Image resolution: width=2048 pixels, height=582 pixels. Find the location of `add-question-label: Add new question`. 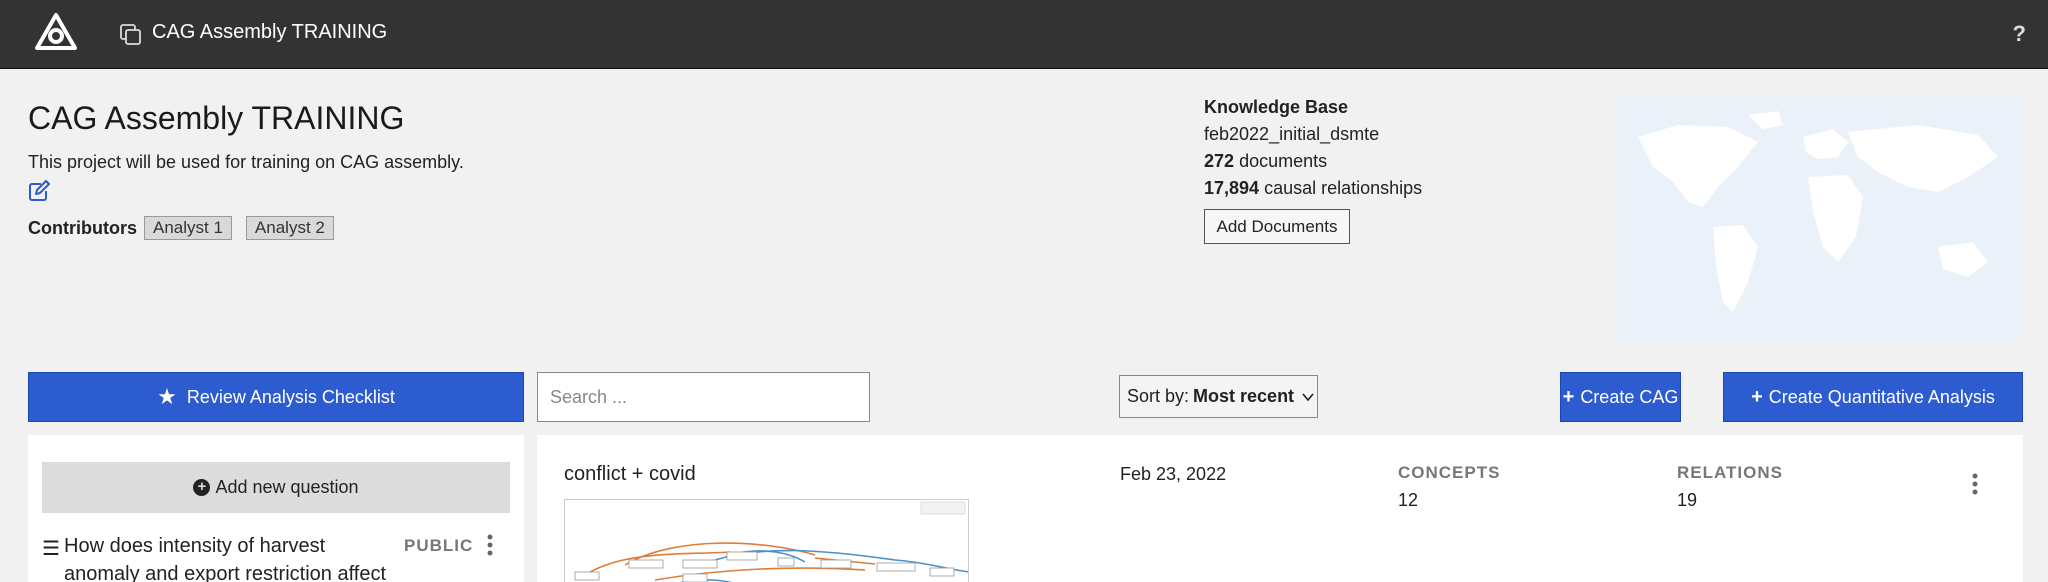

add-question-label: Add new question is located at coordinates (287, 487).